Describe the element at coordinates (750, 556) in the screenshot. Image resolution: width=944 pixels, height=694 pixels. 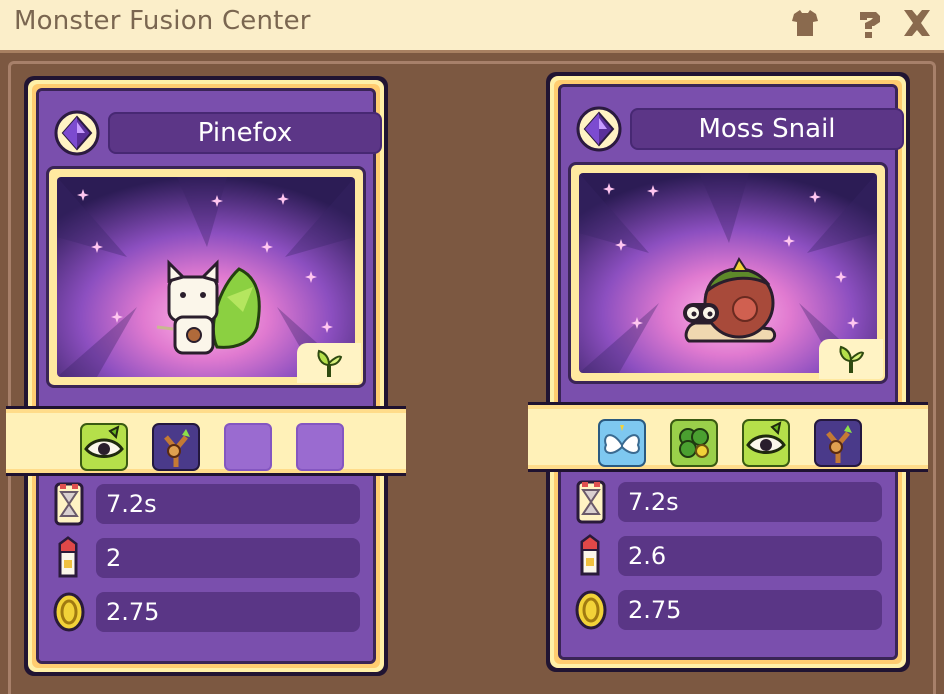
I see `stat-value: 2.6` at that location.